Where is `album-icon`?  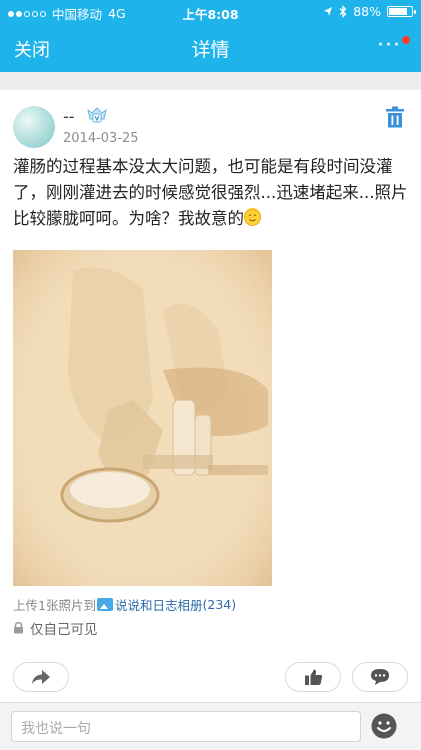 album-icon is located at coordinates (104, 604).